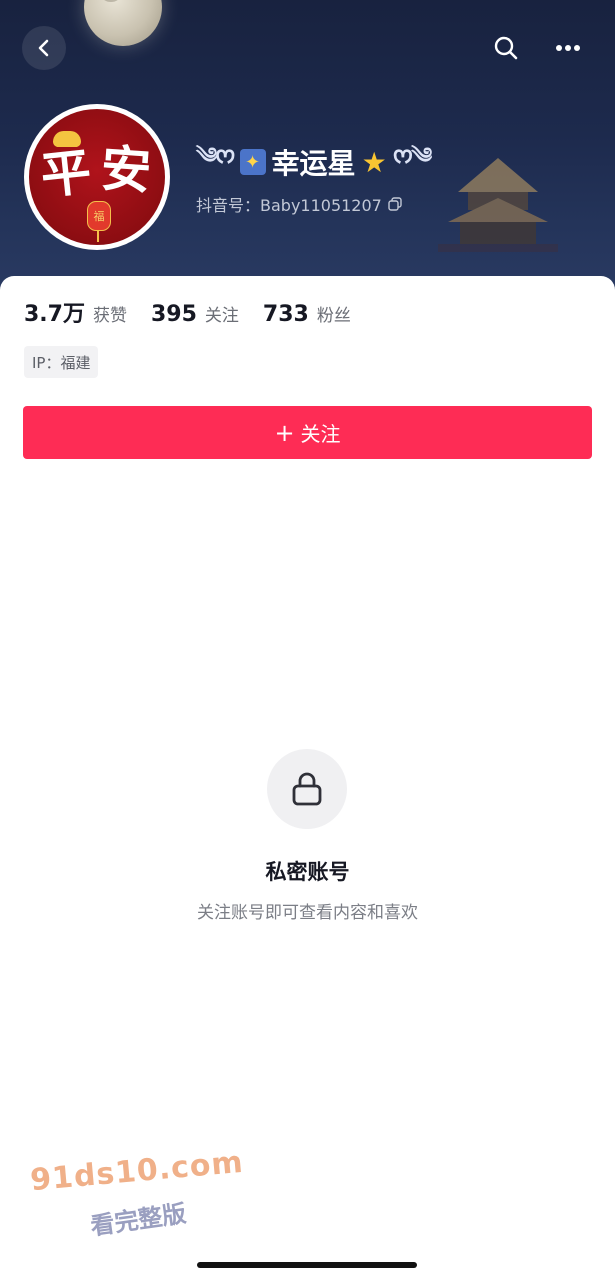 The height and width of the screenshot is (1280, 615). I want to click on stat-following-num: 395, so click(173, 314).